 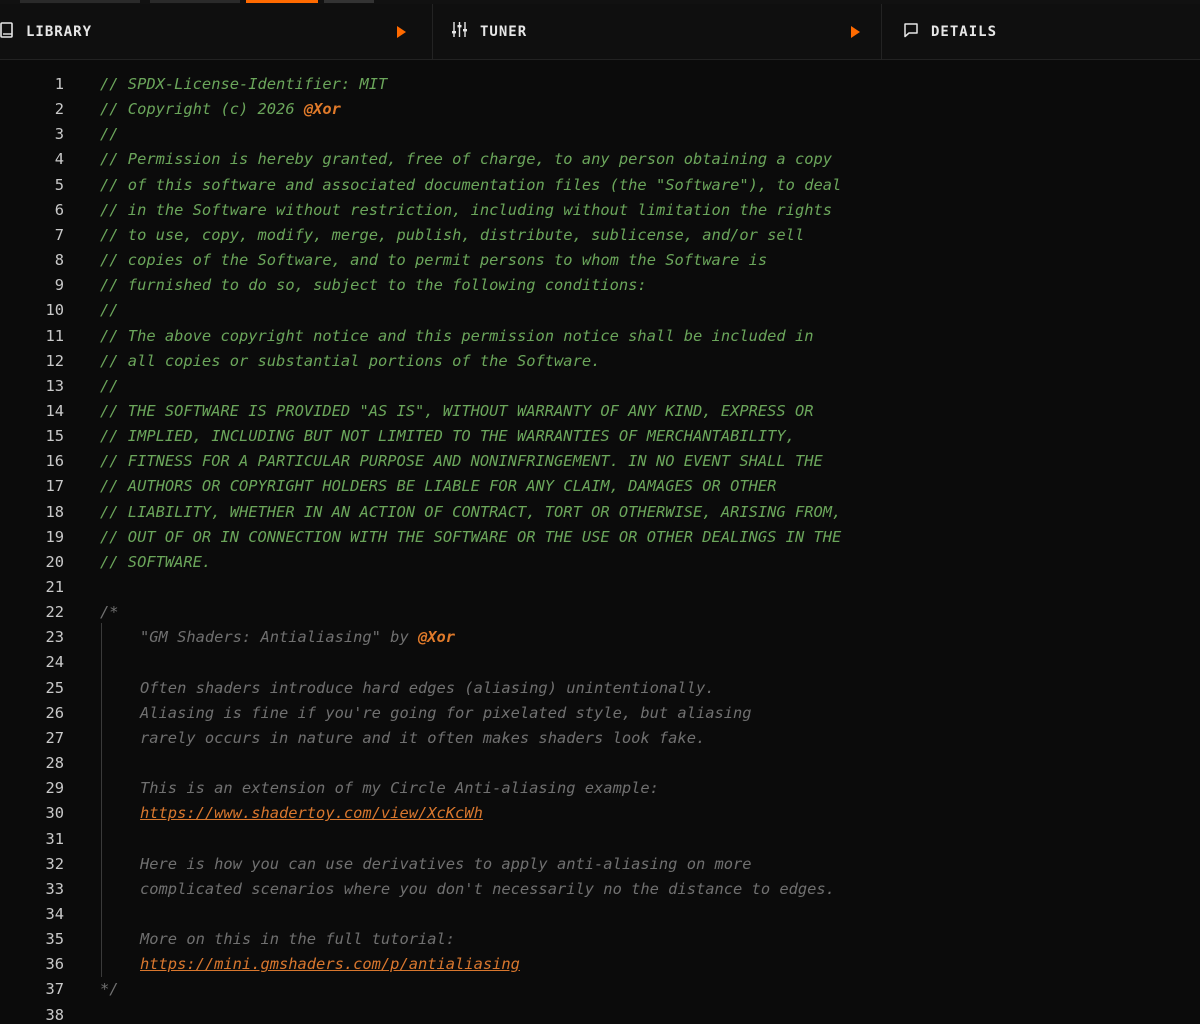 What do you see at coordinates (54, 813) in the screenshot?
I see `line-number: 30` at bounding box center [54, 813].